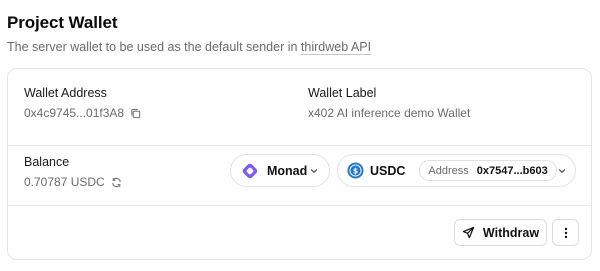  Describe the element at coordinates (512, 170) in the screenshot. I see `token-address-value: 0x7547...b603` at that location.